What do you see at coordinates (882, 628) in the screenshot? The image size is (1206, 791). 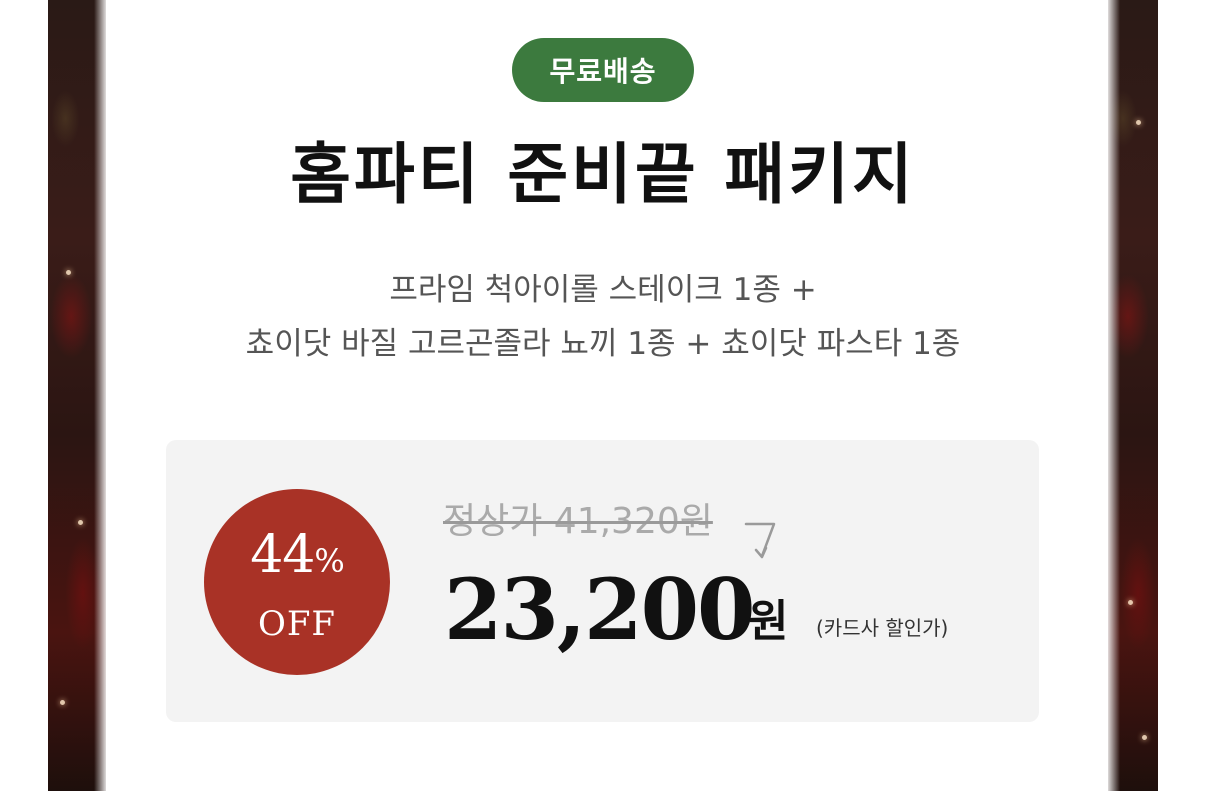 I see `card-discount-note: (카드사 할인가)` at bounding box center [882, 628].